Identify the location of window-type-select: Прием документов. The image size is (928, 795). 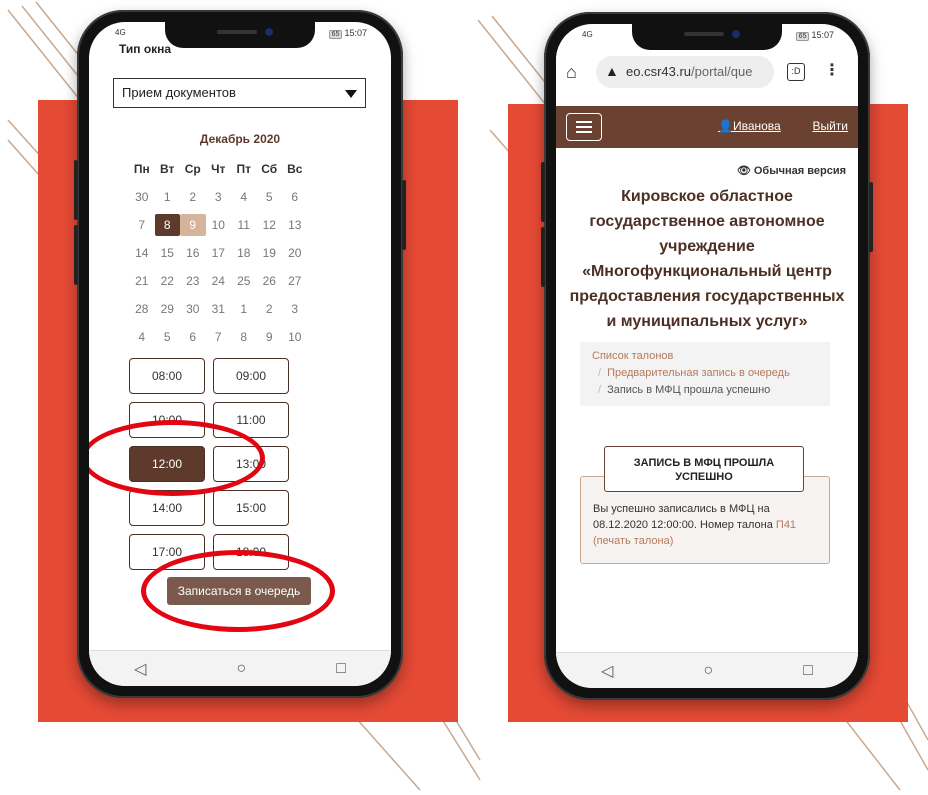
(239, 93).